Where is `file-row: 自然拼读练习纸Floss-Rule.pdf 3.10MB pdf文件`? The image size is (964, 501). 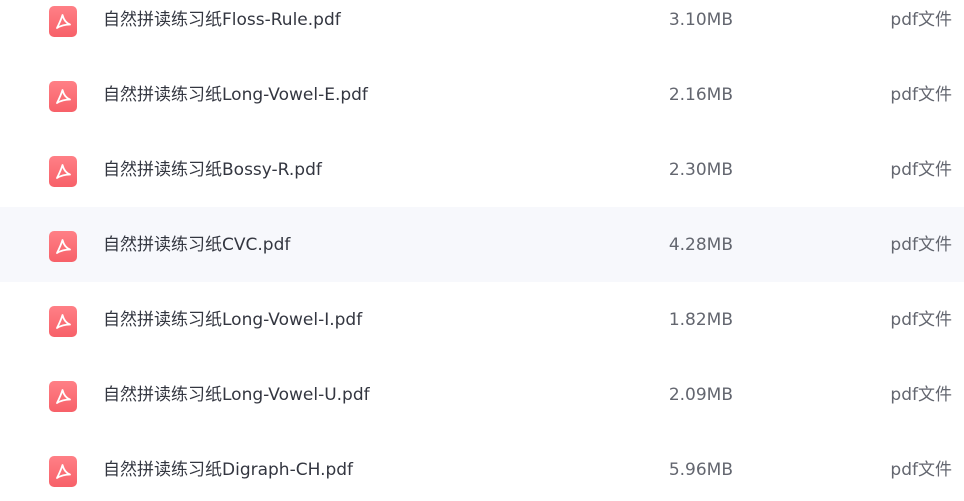
file-row: 自然拼读练习纸Floss-Rule.pdf 3.10MB pdf文件 is located at coordinates (482, 28).